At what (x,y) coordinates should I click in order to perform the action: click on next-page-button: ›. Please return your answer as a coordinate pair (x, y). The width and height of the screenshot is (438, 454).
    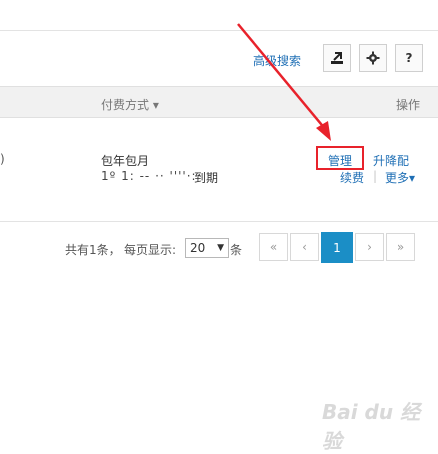
    Looking at the image, I should click on (369, 247).